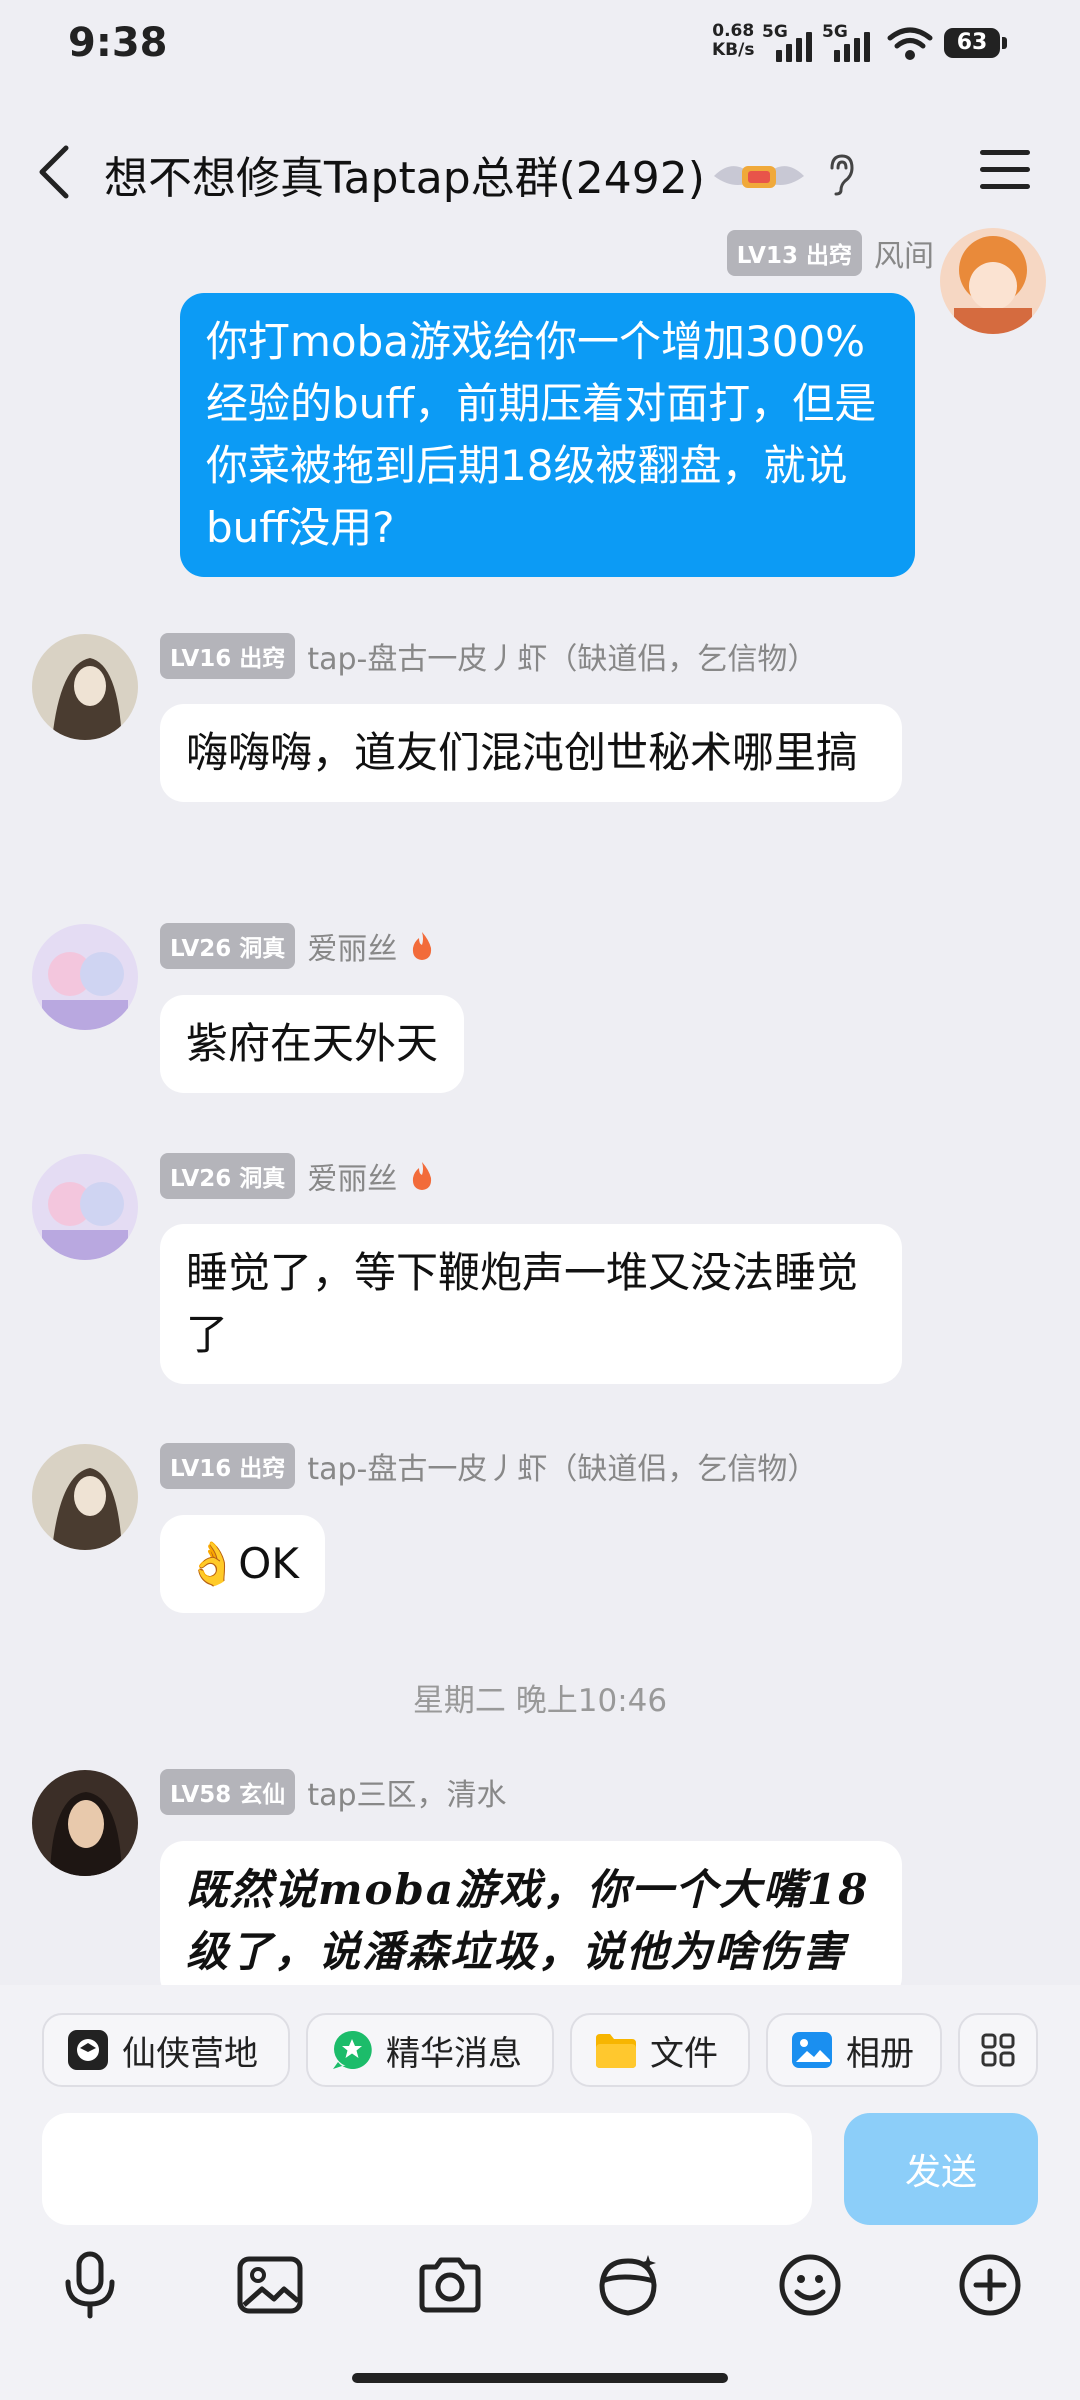  What do you see at coordinates (242, 1564) in the screenshot?
I see `message-bubble: 👌OK` at bounding box center [242, 1564].